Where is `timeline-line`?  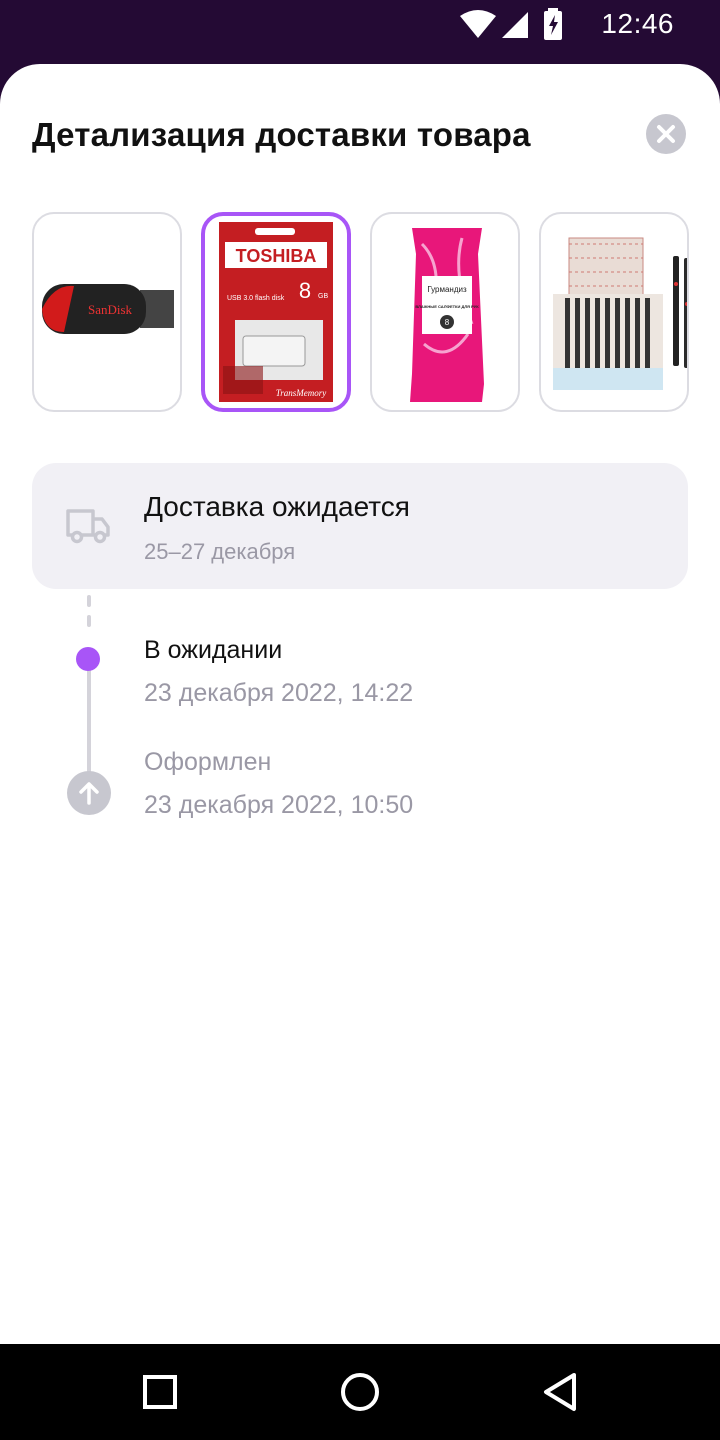 timeline-line is located at coordinates (89, 716).